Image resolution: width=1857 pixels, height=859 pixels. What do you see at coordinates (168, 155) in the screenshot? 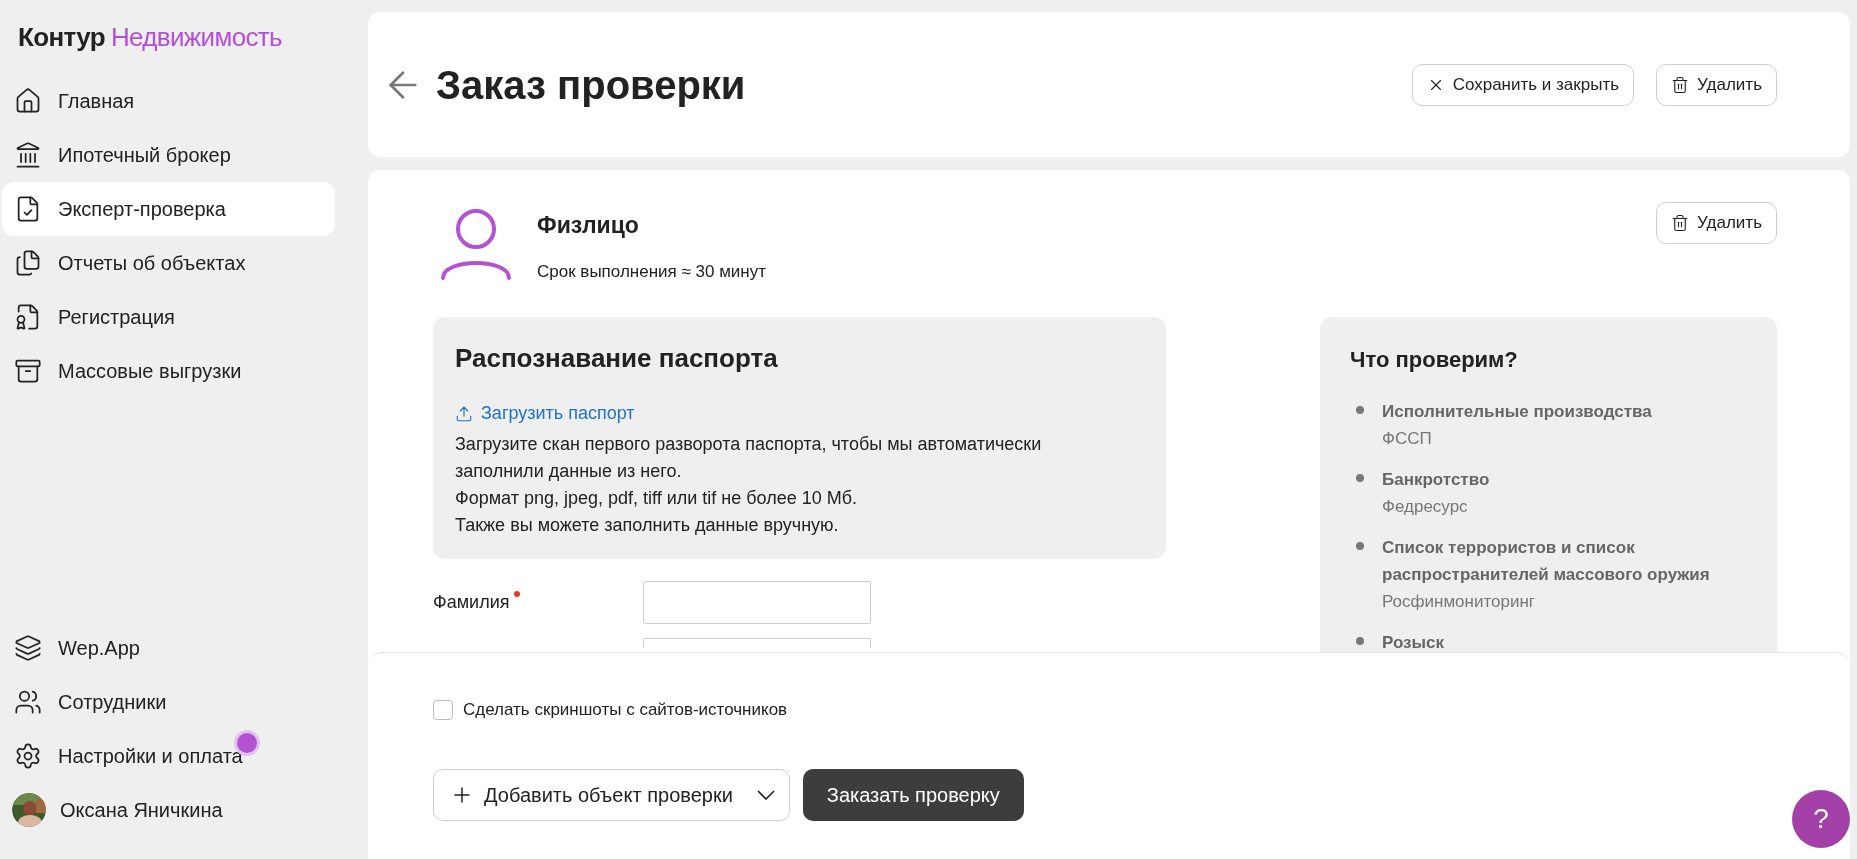
I see `nav-item: Ипотечный брокер` at bounding box center [168, 155].